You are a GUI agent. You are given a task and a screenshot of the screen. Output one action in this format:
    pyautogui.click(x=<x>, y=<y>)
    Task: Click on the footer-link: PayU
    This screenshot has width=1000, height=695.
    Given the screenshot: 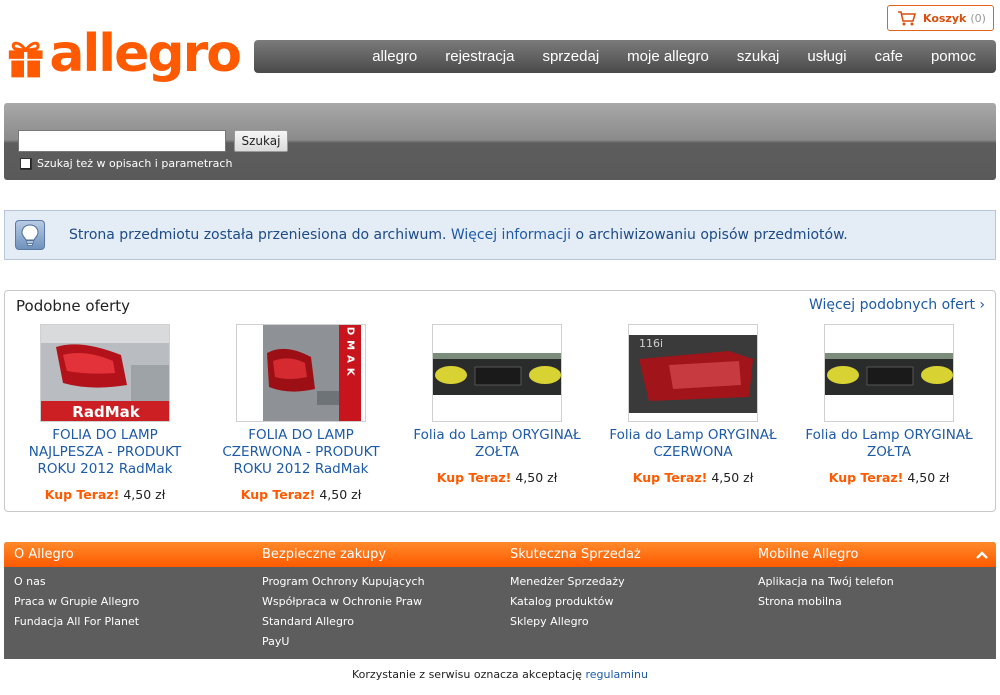 What is the action you would take?
    pyautogui.click(x=343, y=645)
    